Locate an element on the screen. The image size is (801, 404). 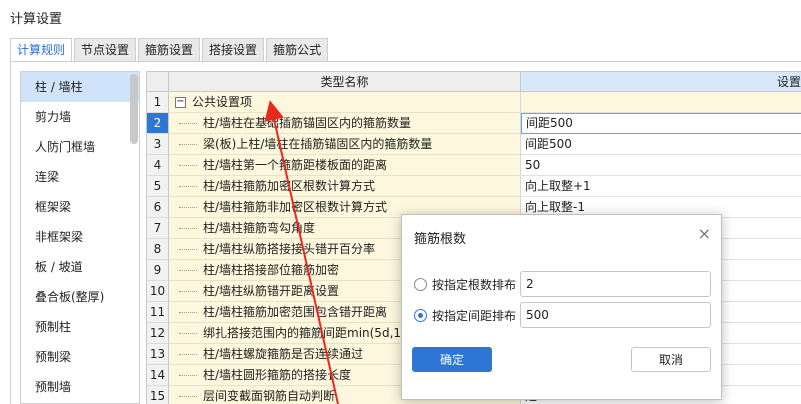
grid-header: 类型名称 设置 is located at coordinates (474, 82).